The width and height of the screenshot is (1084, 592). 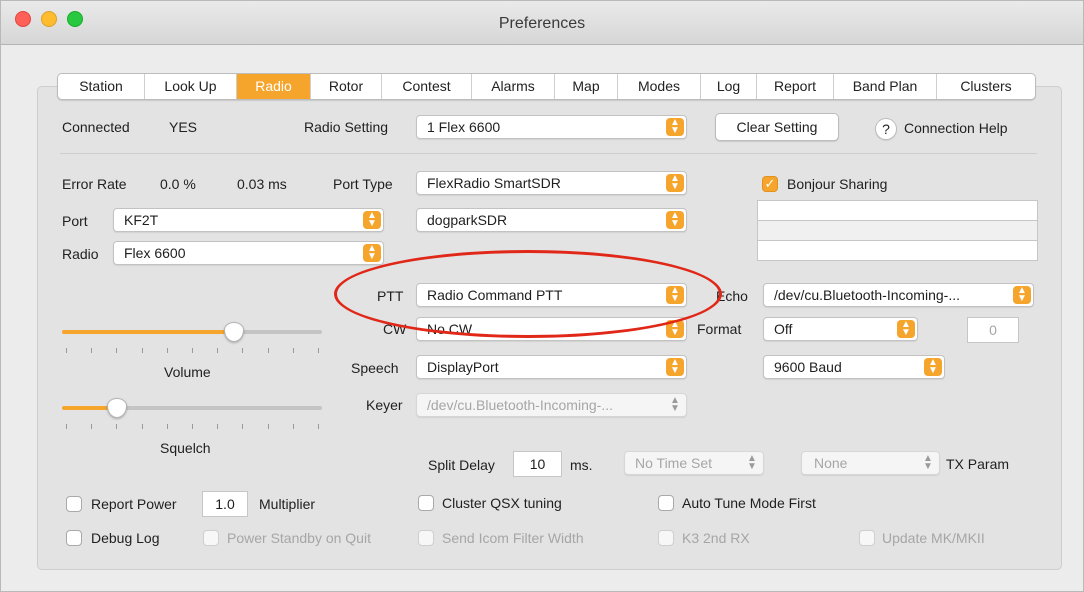 What do you see at coordinates (233, 332) in the screenshot?
I see `volume-slider-knob` at bounding box center [233, 332].